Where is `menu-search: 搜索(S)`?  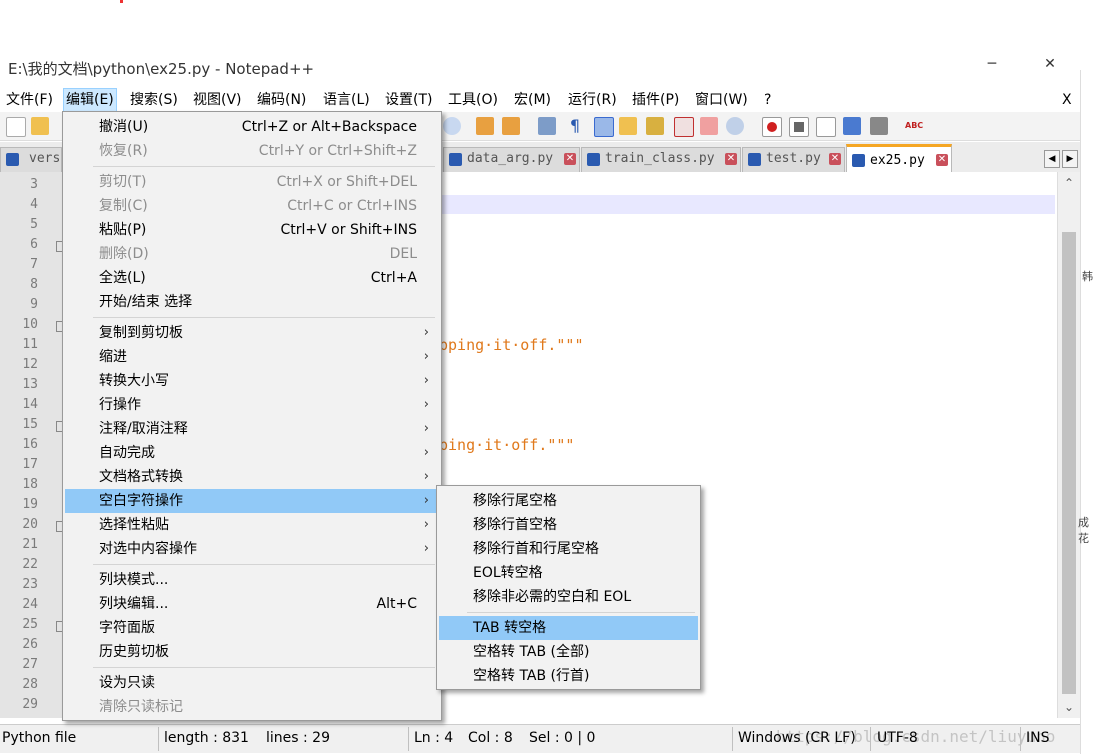 menu-search: 搜索(S) is located at coordinates (154, 100).